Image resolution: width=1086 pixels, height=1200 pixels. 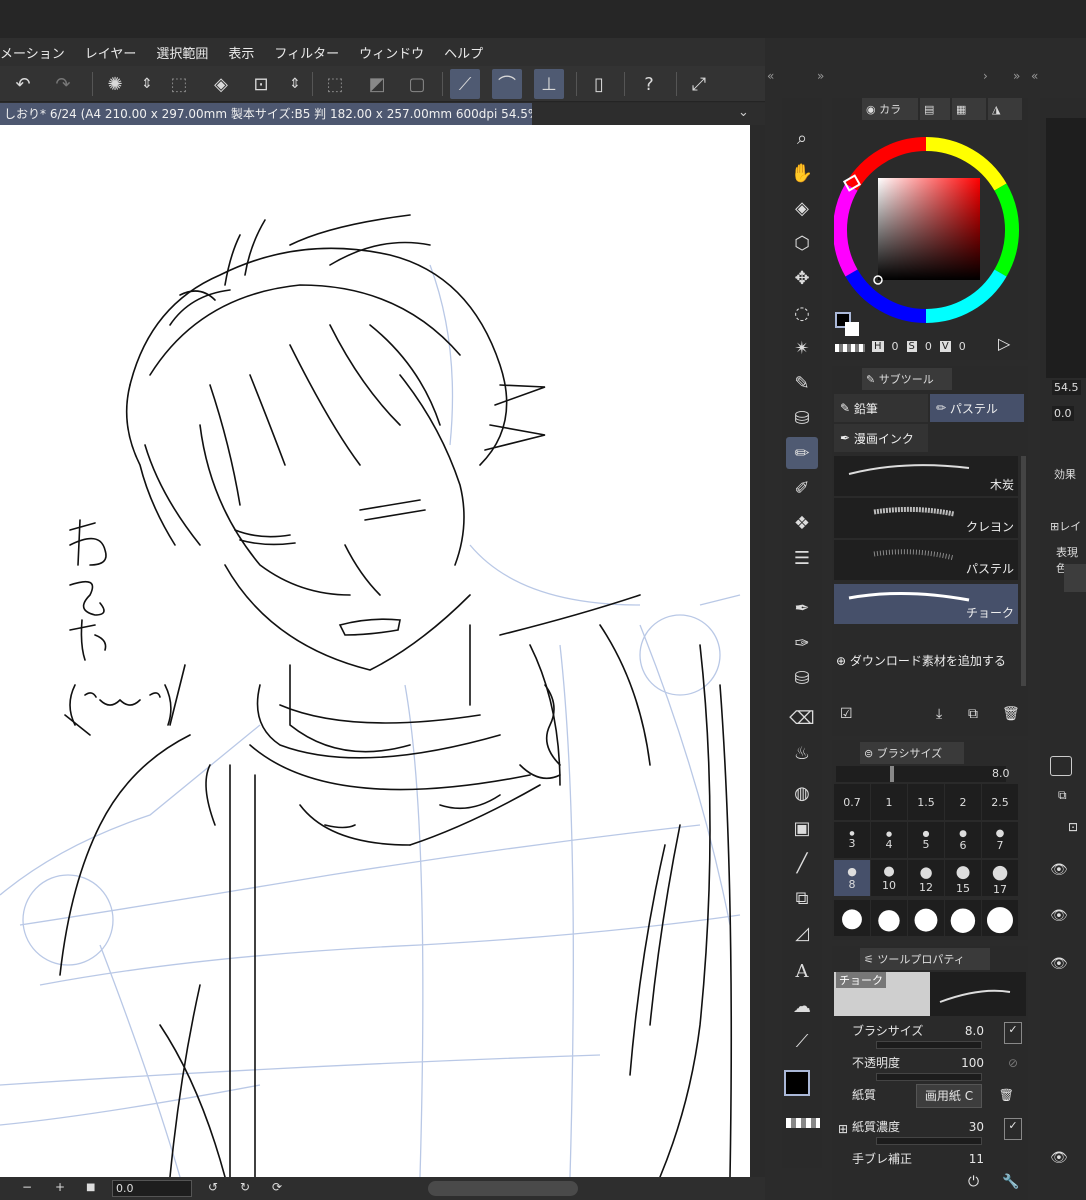 What do you see at coordinates (802, 243) in the screenshot?
I see `object-tool-icon: ⬡` at bounding box center [802, 243].